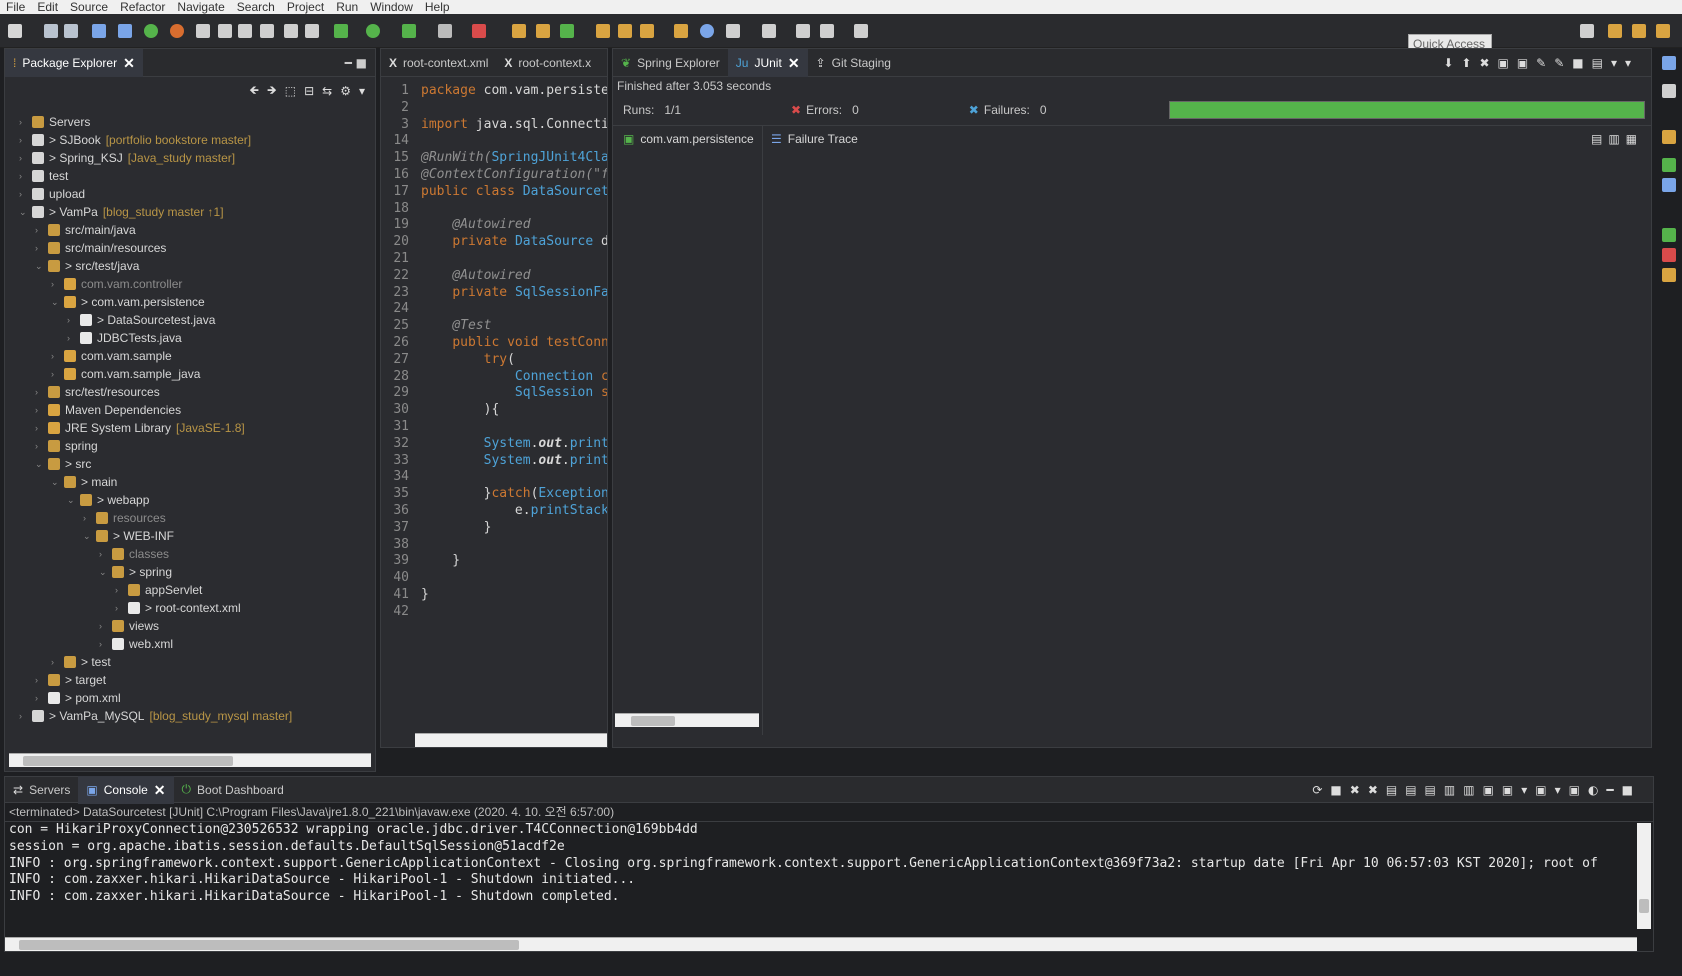 Image resolution: width=1682 pixels, height=976 pixels. I want to click on back-icon, so click(827, 31).